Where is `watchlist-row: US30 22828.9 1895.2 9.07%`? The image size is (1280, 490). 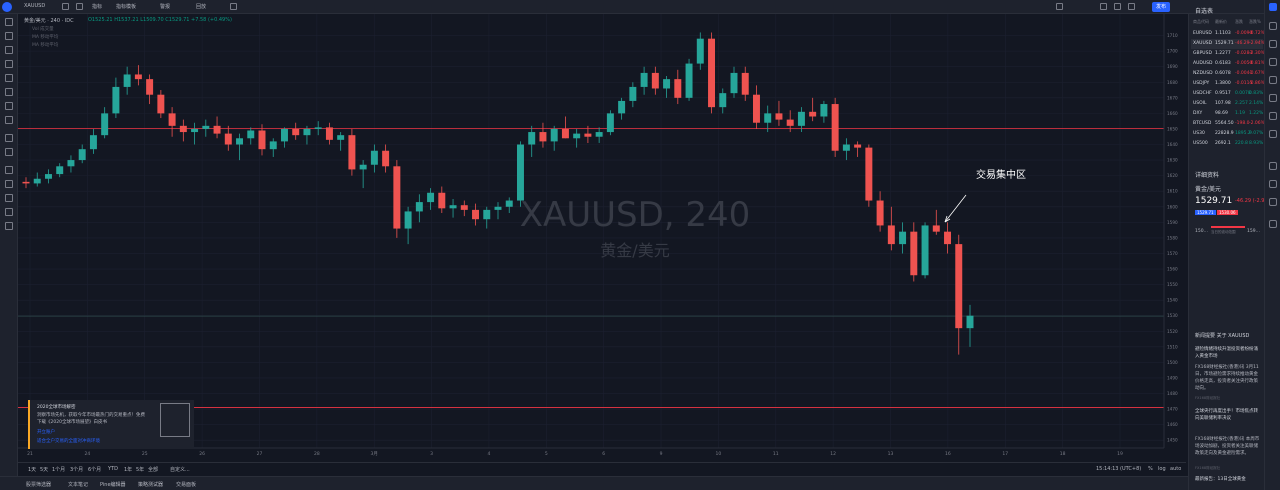 watchlist-row: US30 22828.9 1895.2 9.07% is located at coordinates (1227, 134).